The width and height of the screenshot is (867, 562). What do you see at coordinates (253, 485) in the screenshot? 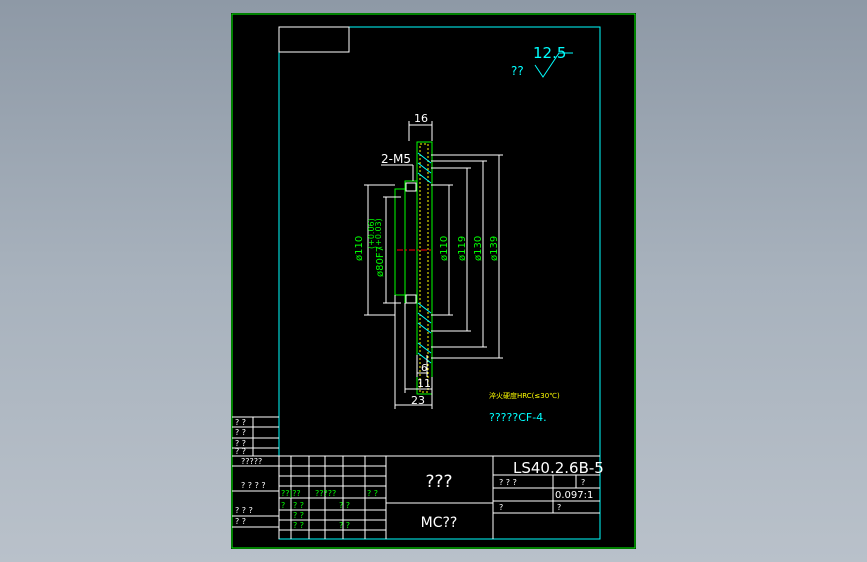
I see `left-cell-6: ? ? ? ?` at bounding box center [253, 485].